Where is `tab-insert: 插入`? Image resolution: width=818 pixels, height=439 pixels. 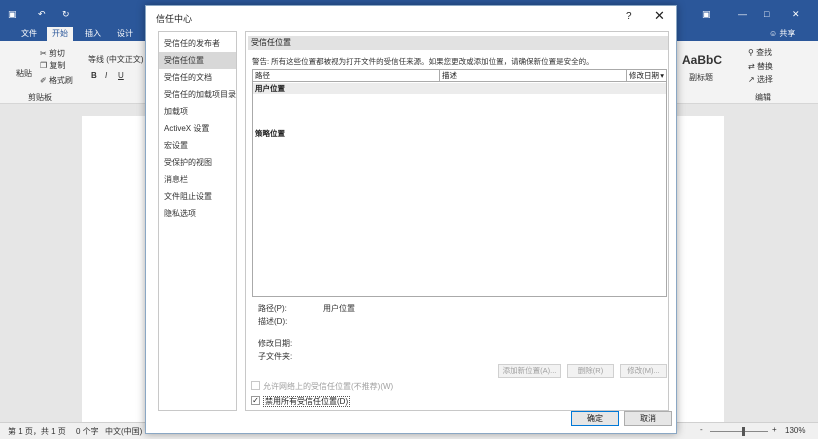
tab-insert: 插入 is located at coordinates (93, 34).